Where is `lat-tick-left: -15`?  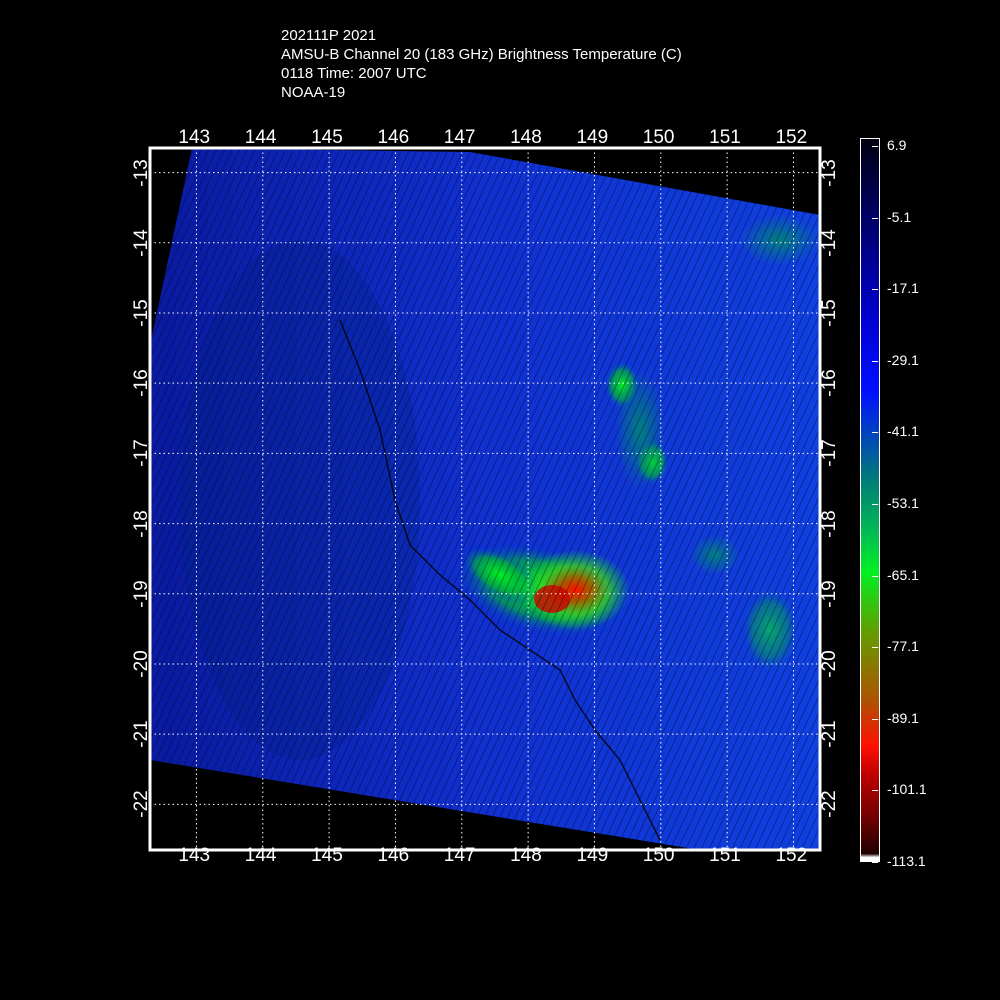 lat-tick-left: -15 is located at coordinates (141, 313).